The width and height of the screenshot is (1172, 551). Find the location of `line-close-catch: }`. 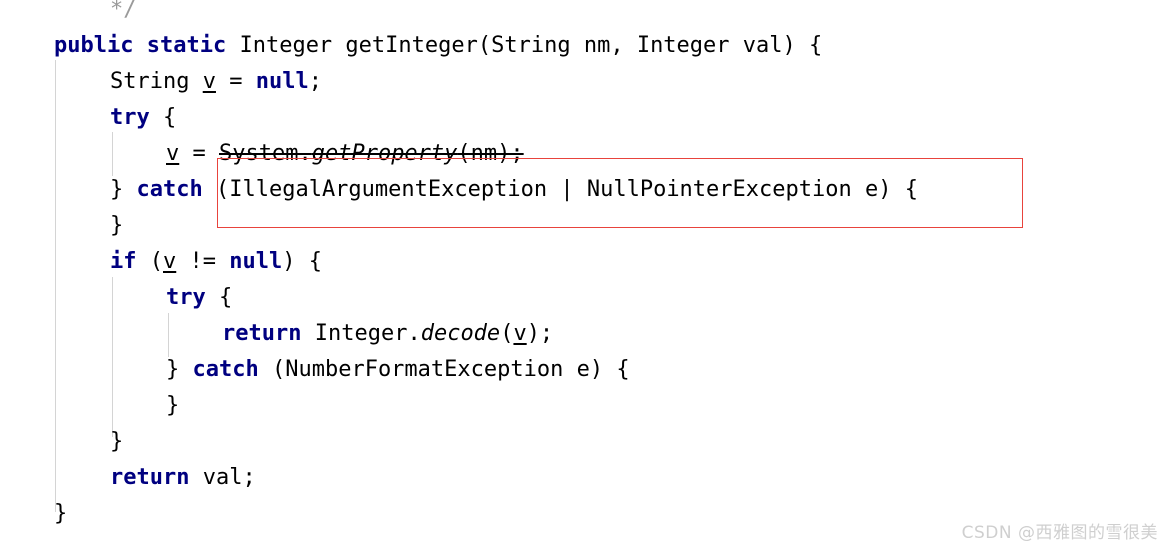

line-close-catch: } is located at coordinates (586, 226).